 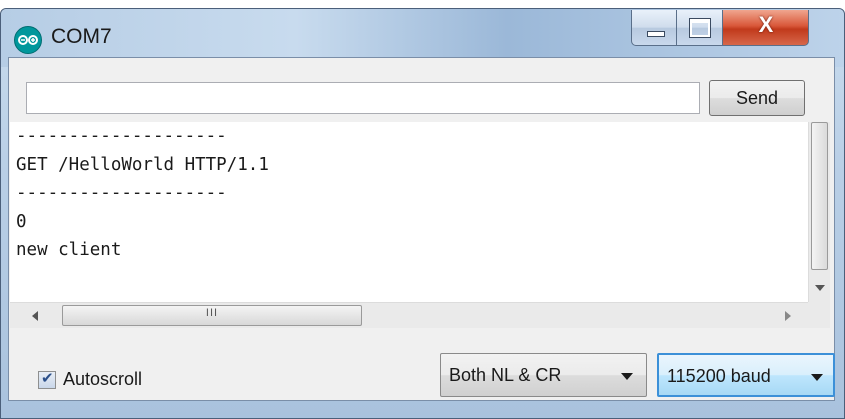 What do you see at coordinates (35, 316) in the screenshot?
I see `scroll-left-arrow-icon` at bounding box center [35, 316].